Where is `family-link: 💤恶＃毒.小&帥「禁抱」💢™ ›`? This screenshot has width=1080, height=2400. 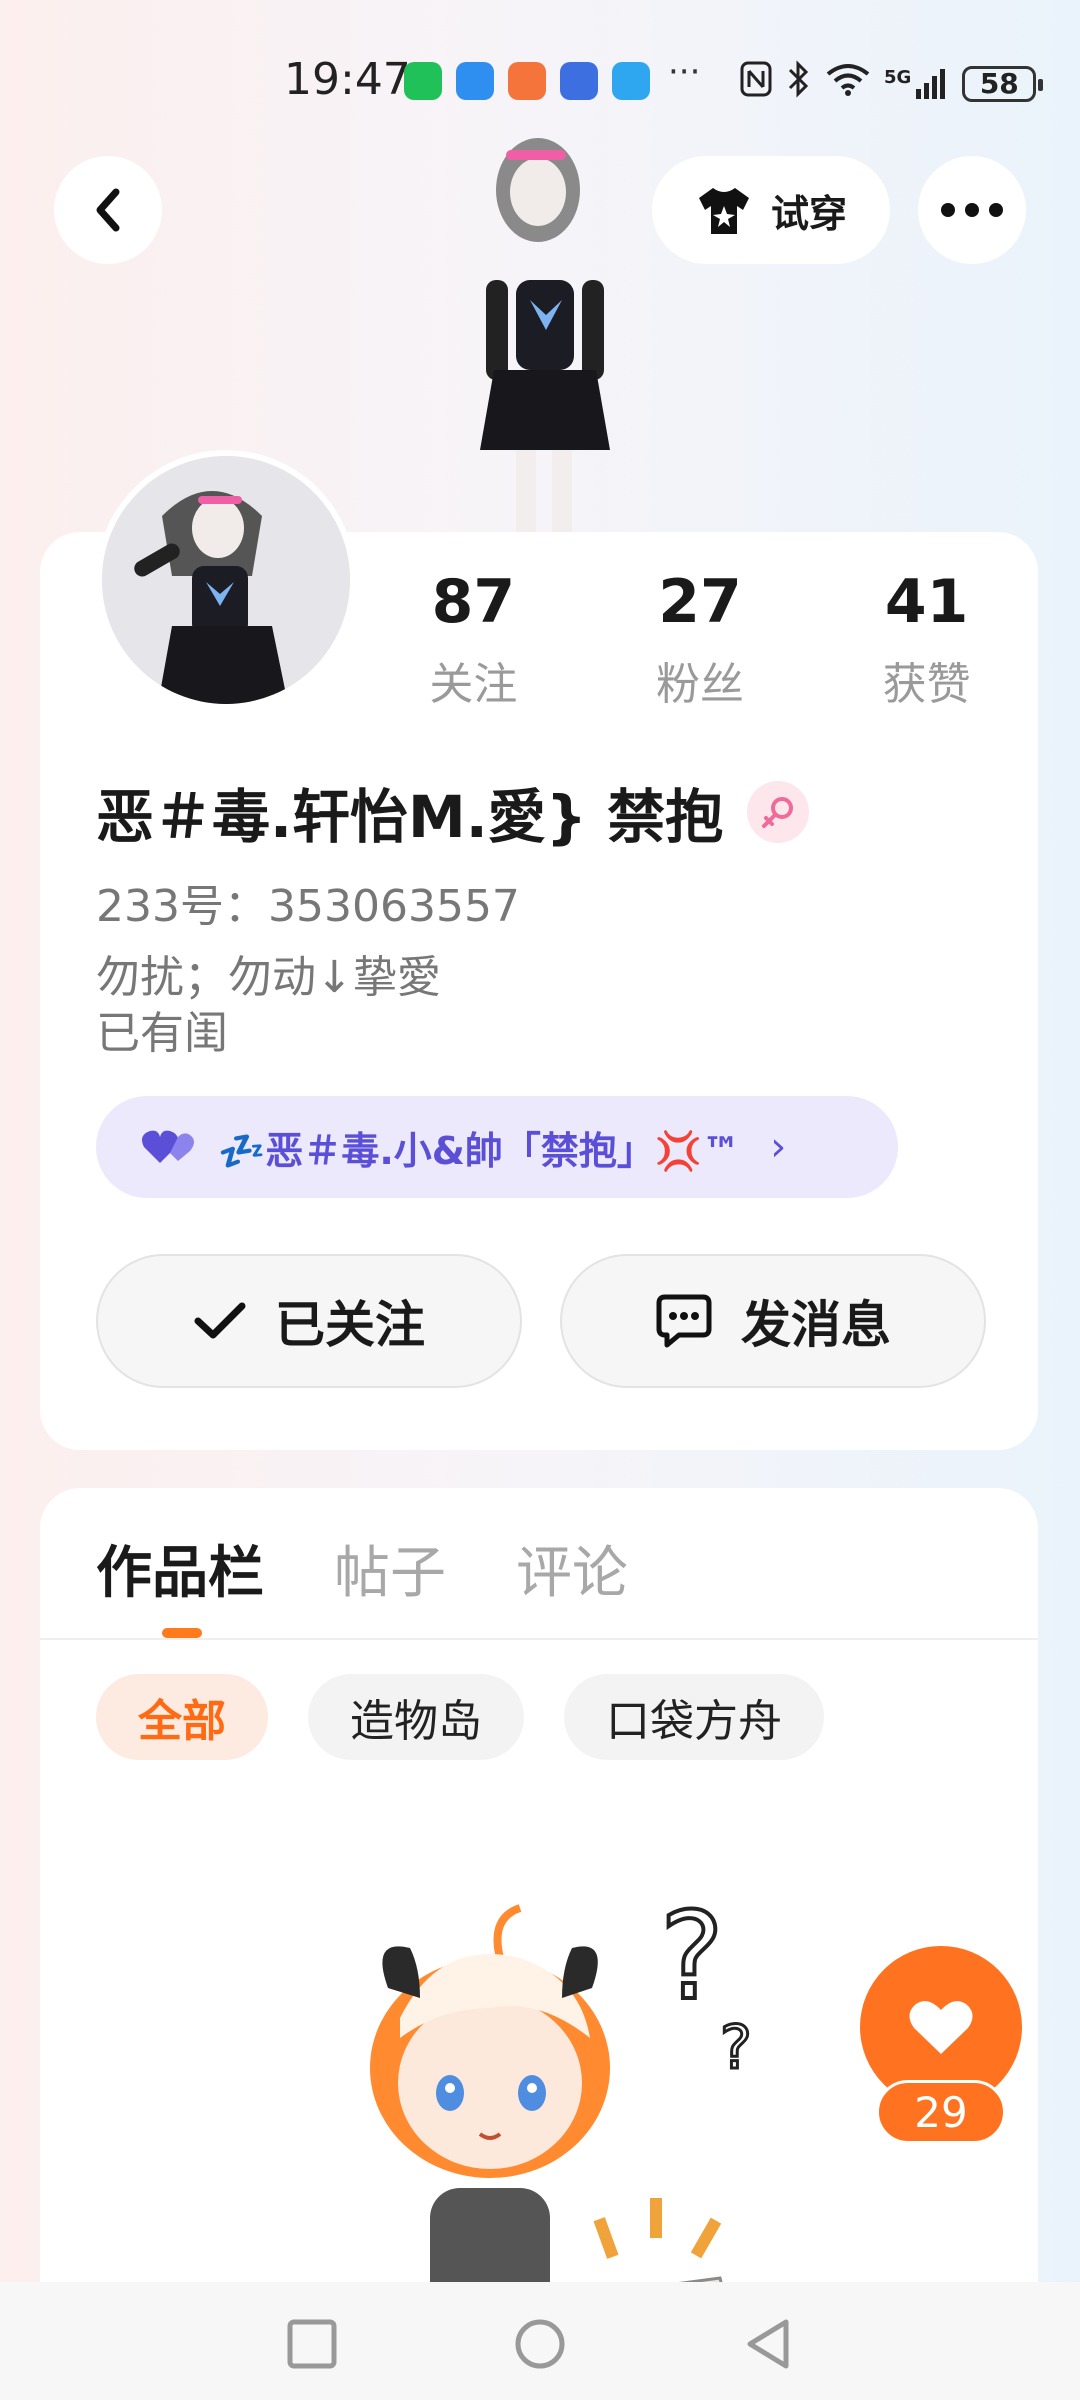
family-link: 💤恶＃毒.小&帥「禁抱」💢™ › is located at coordinates (497, 1147).